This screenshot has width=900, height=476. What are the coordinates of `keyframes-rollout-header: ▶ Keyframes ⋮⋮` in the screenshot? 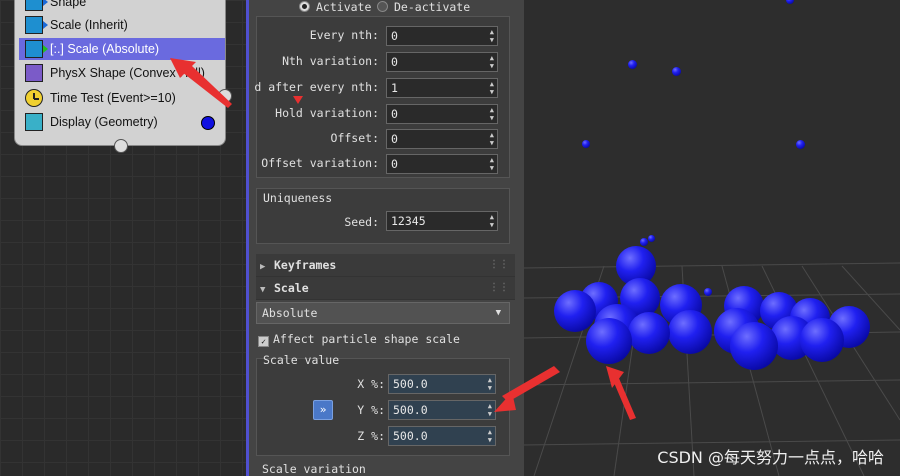 It's located at (385, 265).